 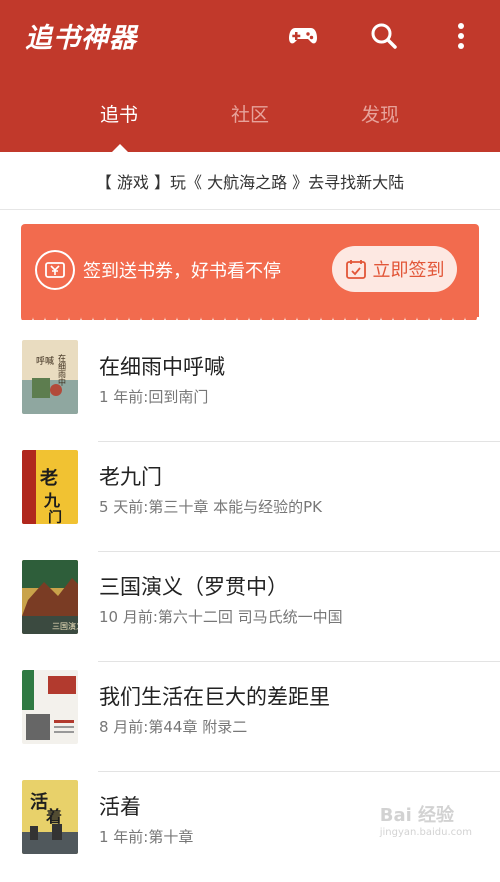 I want to click on gamepad-icon, so click(x=303, y=36).